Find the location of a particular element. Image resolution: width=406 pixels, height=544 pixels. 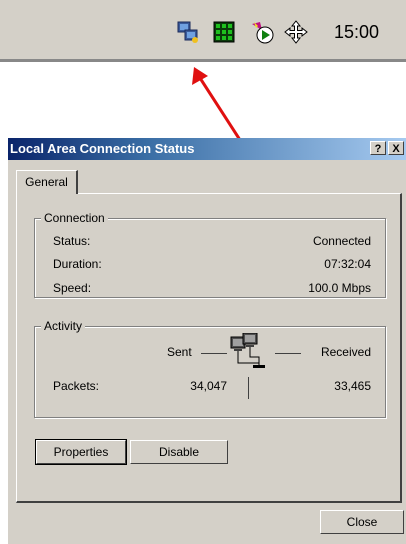

duration-value: 07:32:04 is located at coordinates (347, 264).